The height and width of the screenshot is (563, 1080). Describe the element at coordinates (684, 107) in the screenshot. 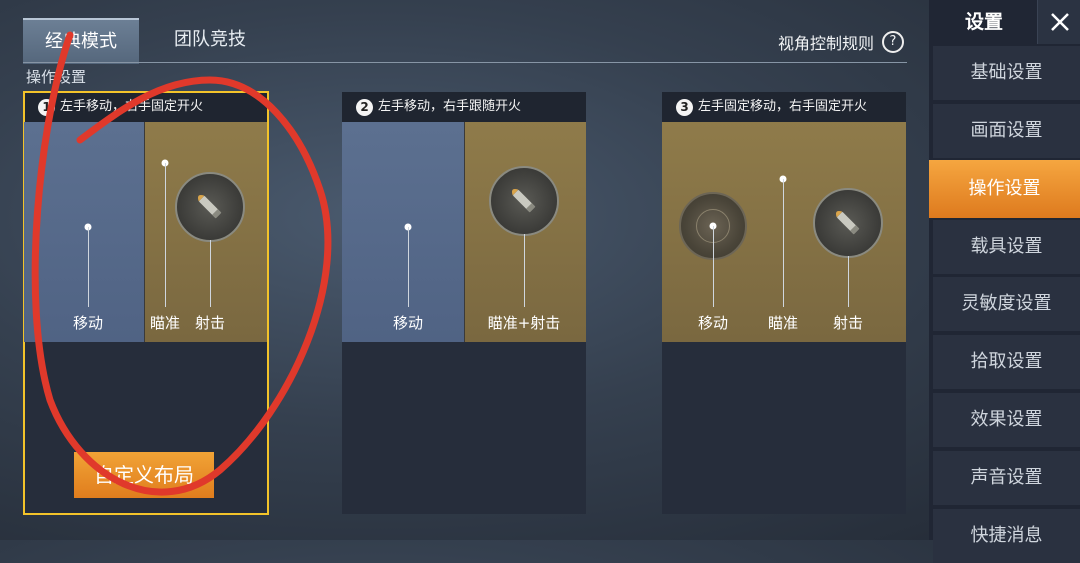

I see `card-3-number: 3` at that location.